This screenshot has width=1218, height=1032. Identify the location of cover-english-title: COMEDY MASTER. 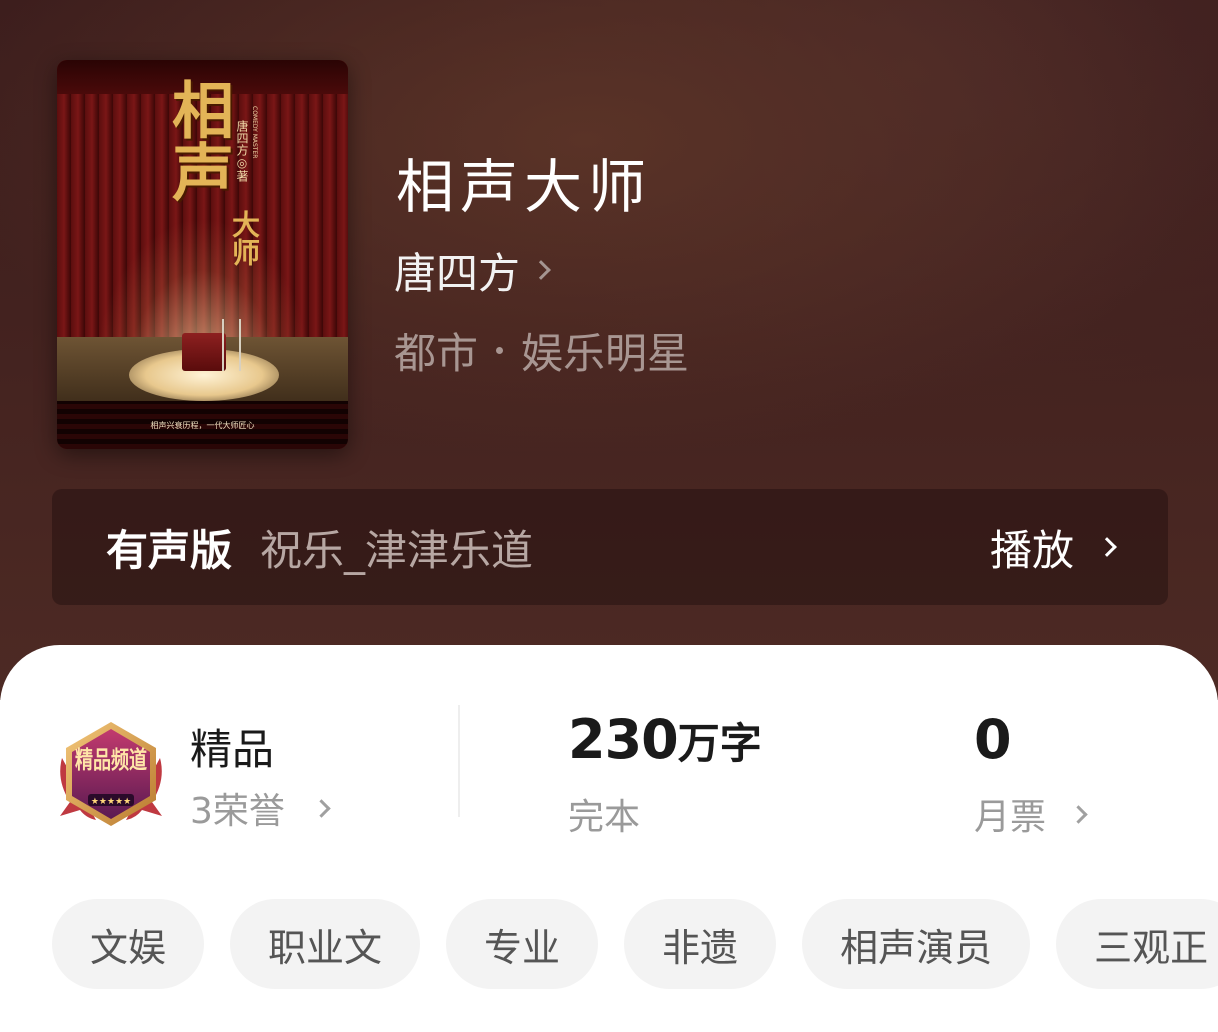
(254, 132).